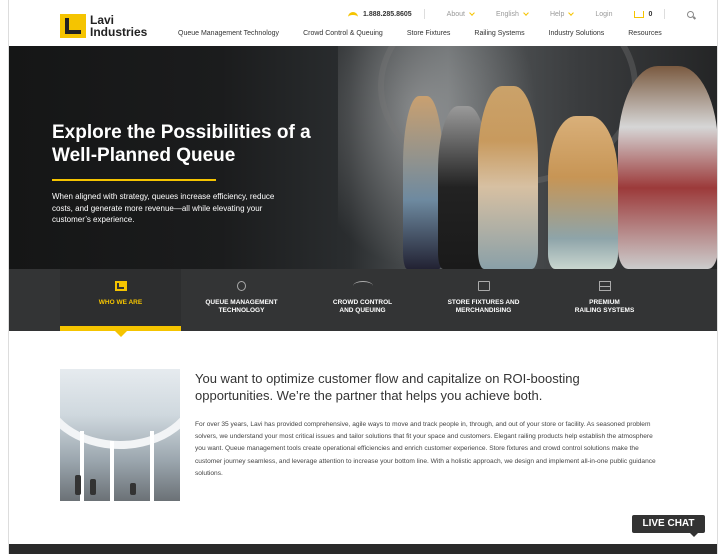 This screenshot has height=554, width=726. Describe the element at coordinates (691, 14) in the screenshot. I see `search-icon` at that location.